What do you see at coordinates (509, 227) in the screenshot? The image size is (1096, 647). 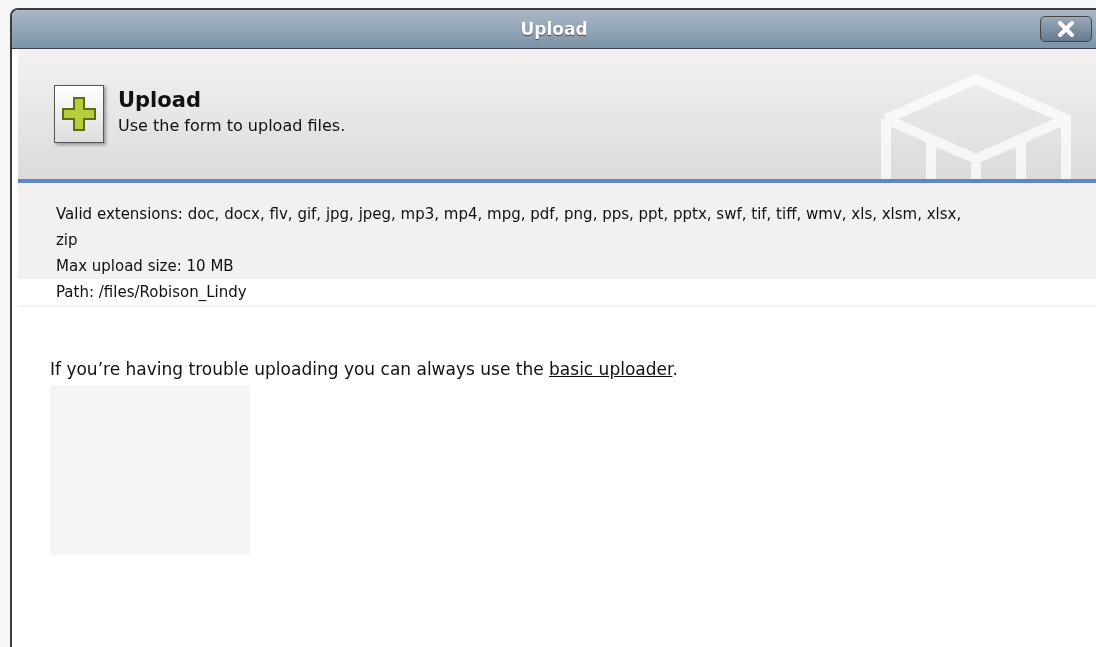 I see `info-line: Valid extensions: doc, docx, flv, gif, jpg, jpeg, mp3, mp4, mpg, pdf, png, pps, ppt, pptx, swf, tif, tiff, wmv, xls, xlsm, xlsx, zip` at bounding box center [509, 227].